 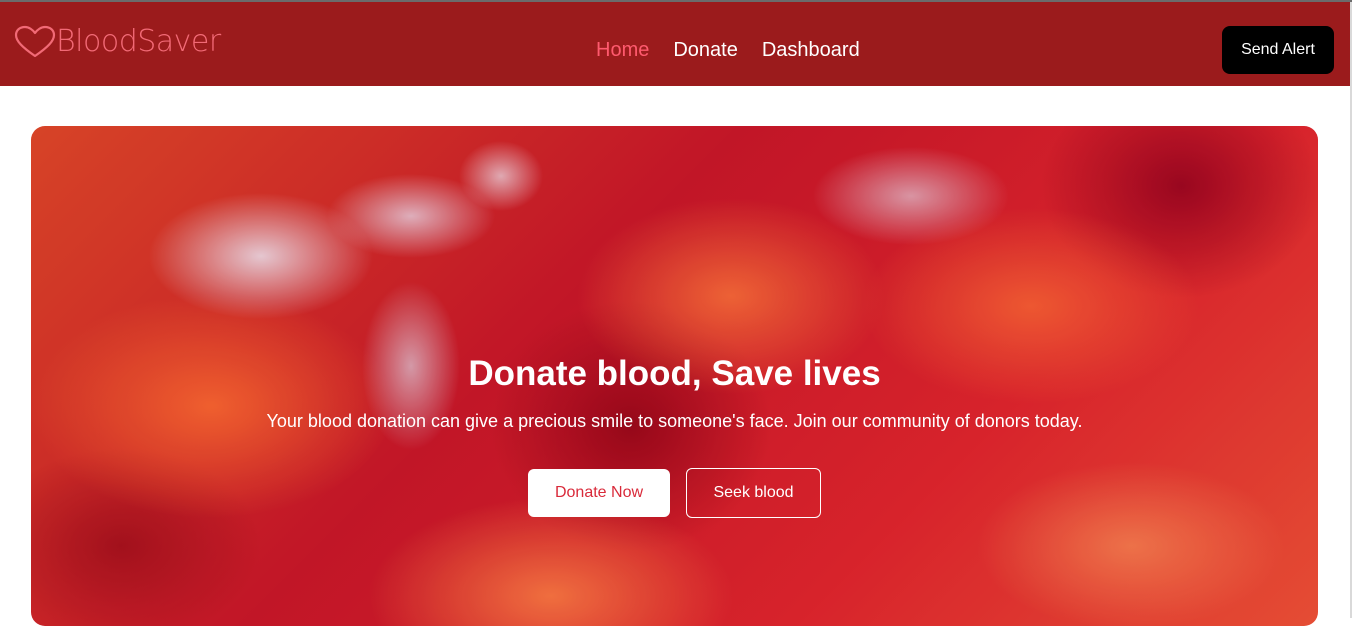 I want to click on hero-title: Donate blood, Save lives, so click(x=674, y=373).